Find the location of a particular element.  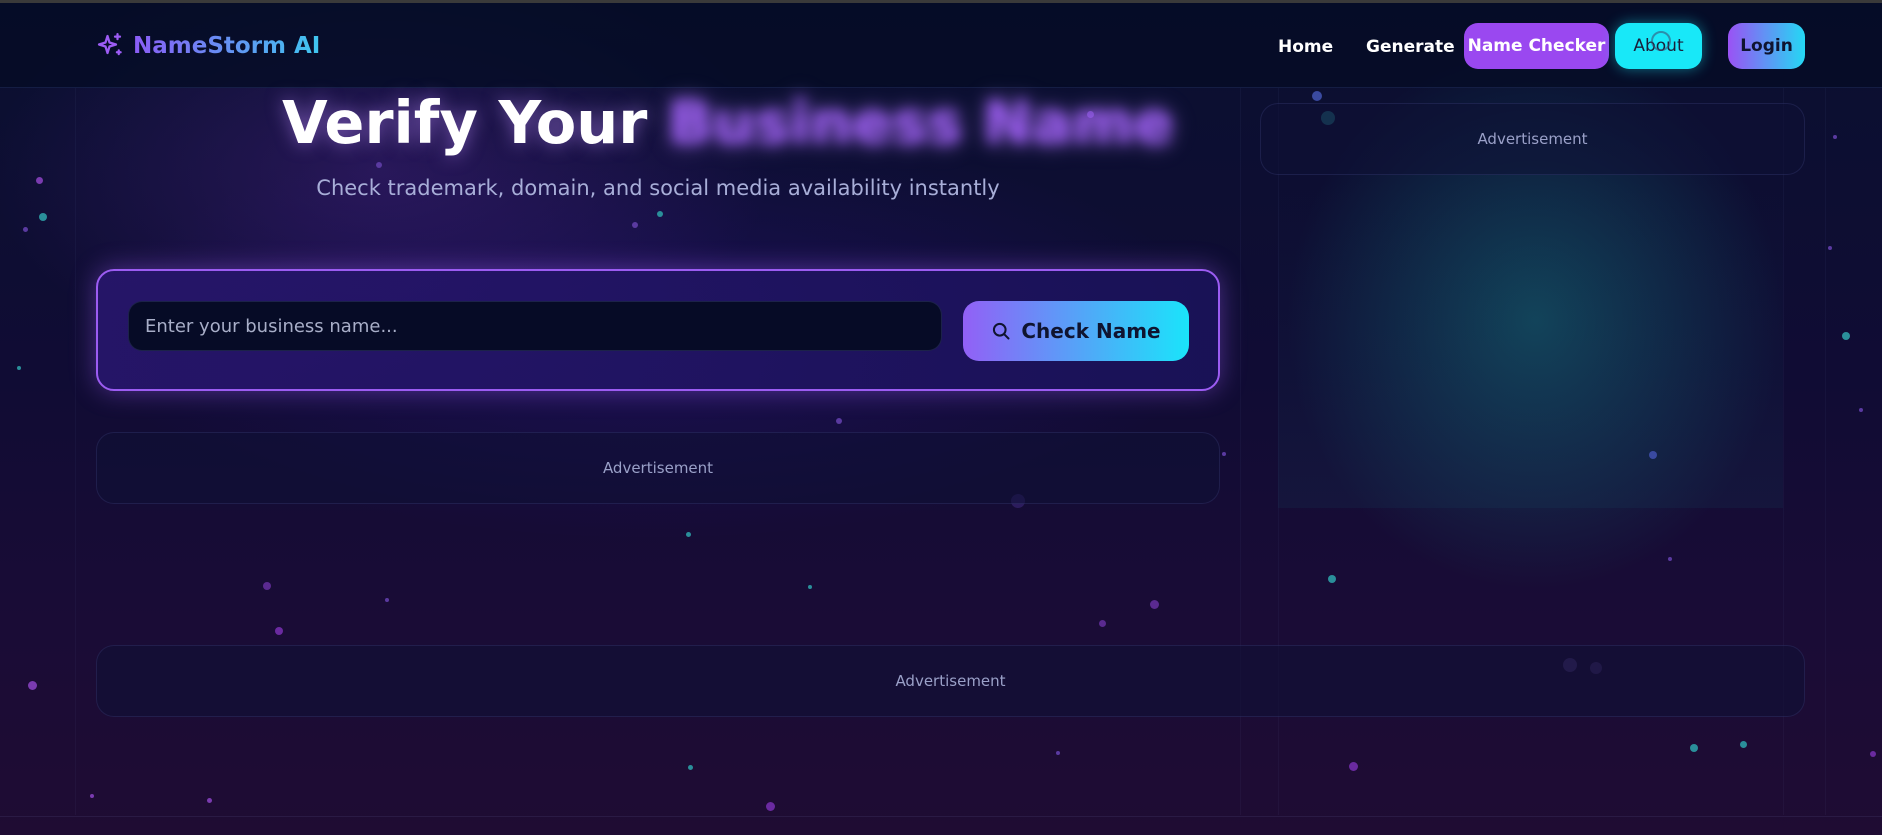

nav-name-checker-button: Name Checker is located at coordinates (1536, 46).